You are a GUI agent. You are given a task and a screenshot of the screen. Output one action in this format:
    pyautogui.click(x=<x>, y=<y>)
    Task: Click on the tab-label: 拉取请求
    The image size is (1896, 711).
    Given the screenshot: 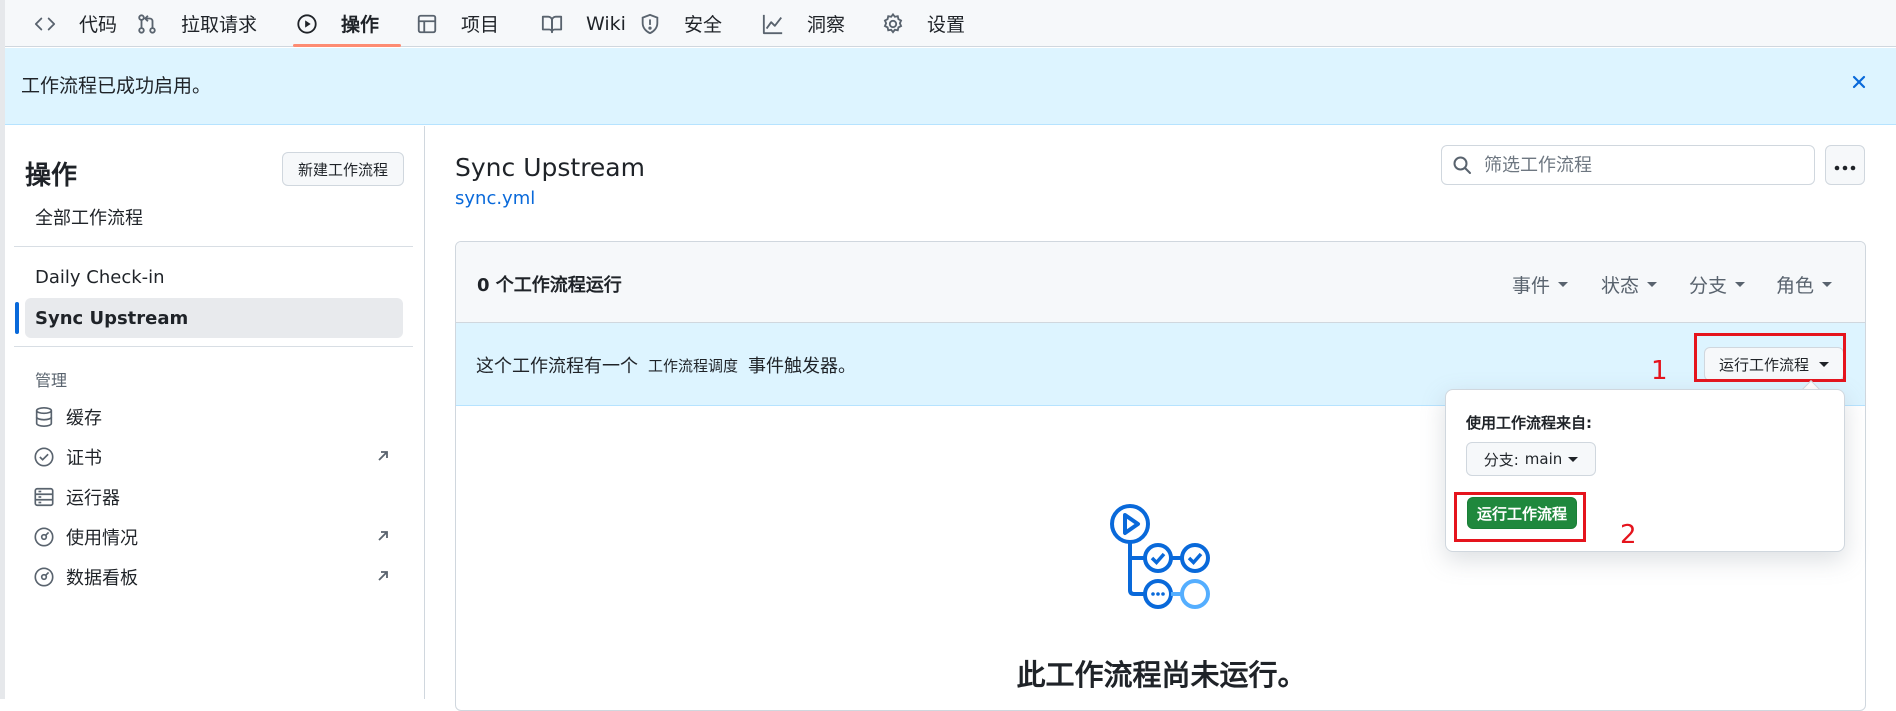 What is the action you would take?
    pyautogui.click(x=219, y=25)
    